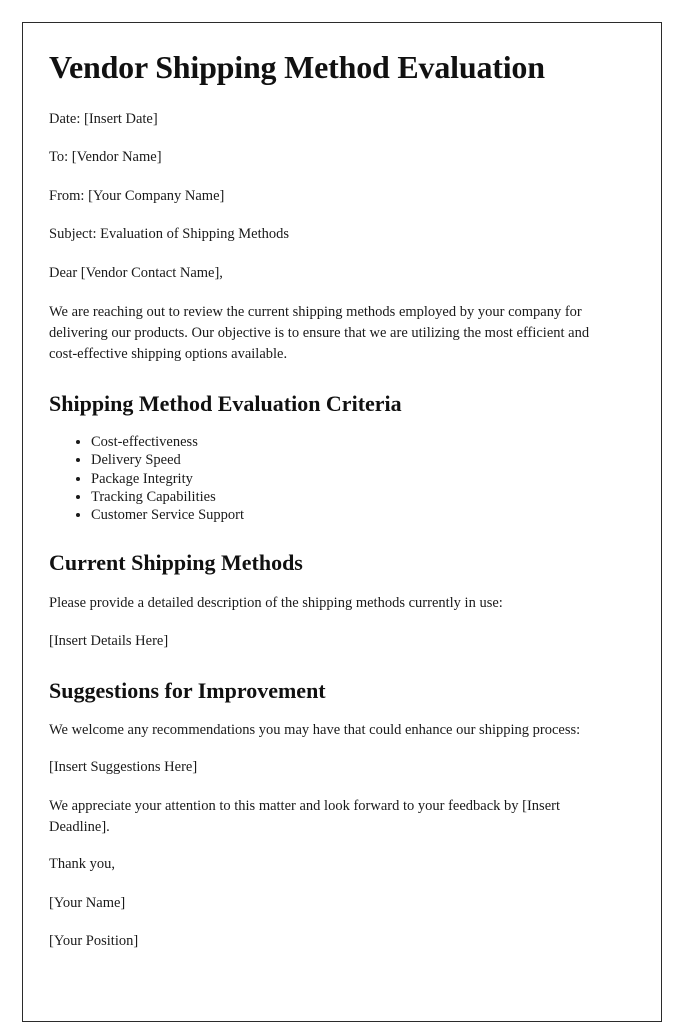  I want to click on list-item: Delivery Speed, so click(352, 460).